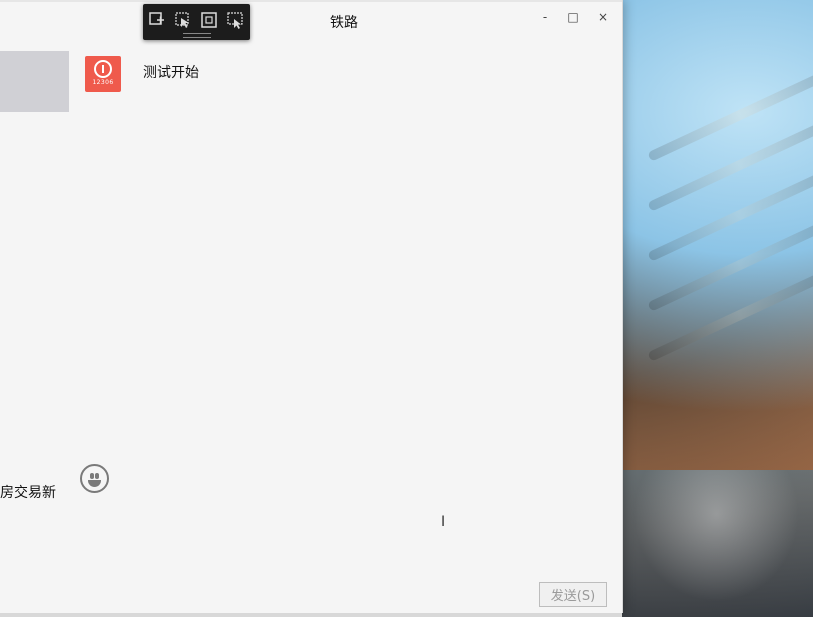 This screenshot has width=813, height=617. I want to click on freeform-snip-button, so click(183, 20).